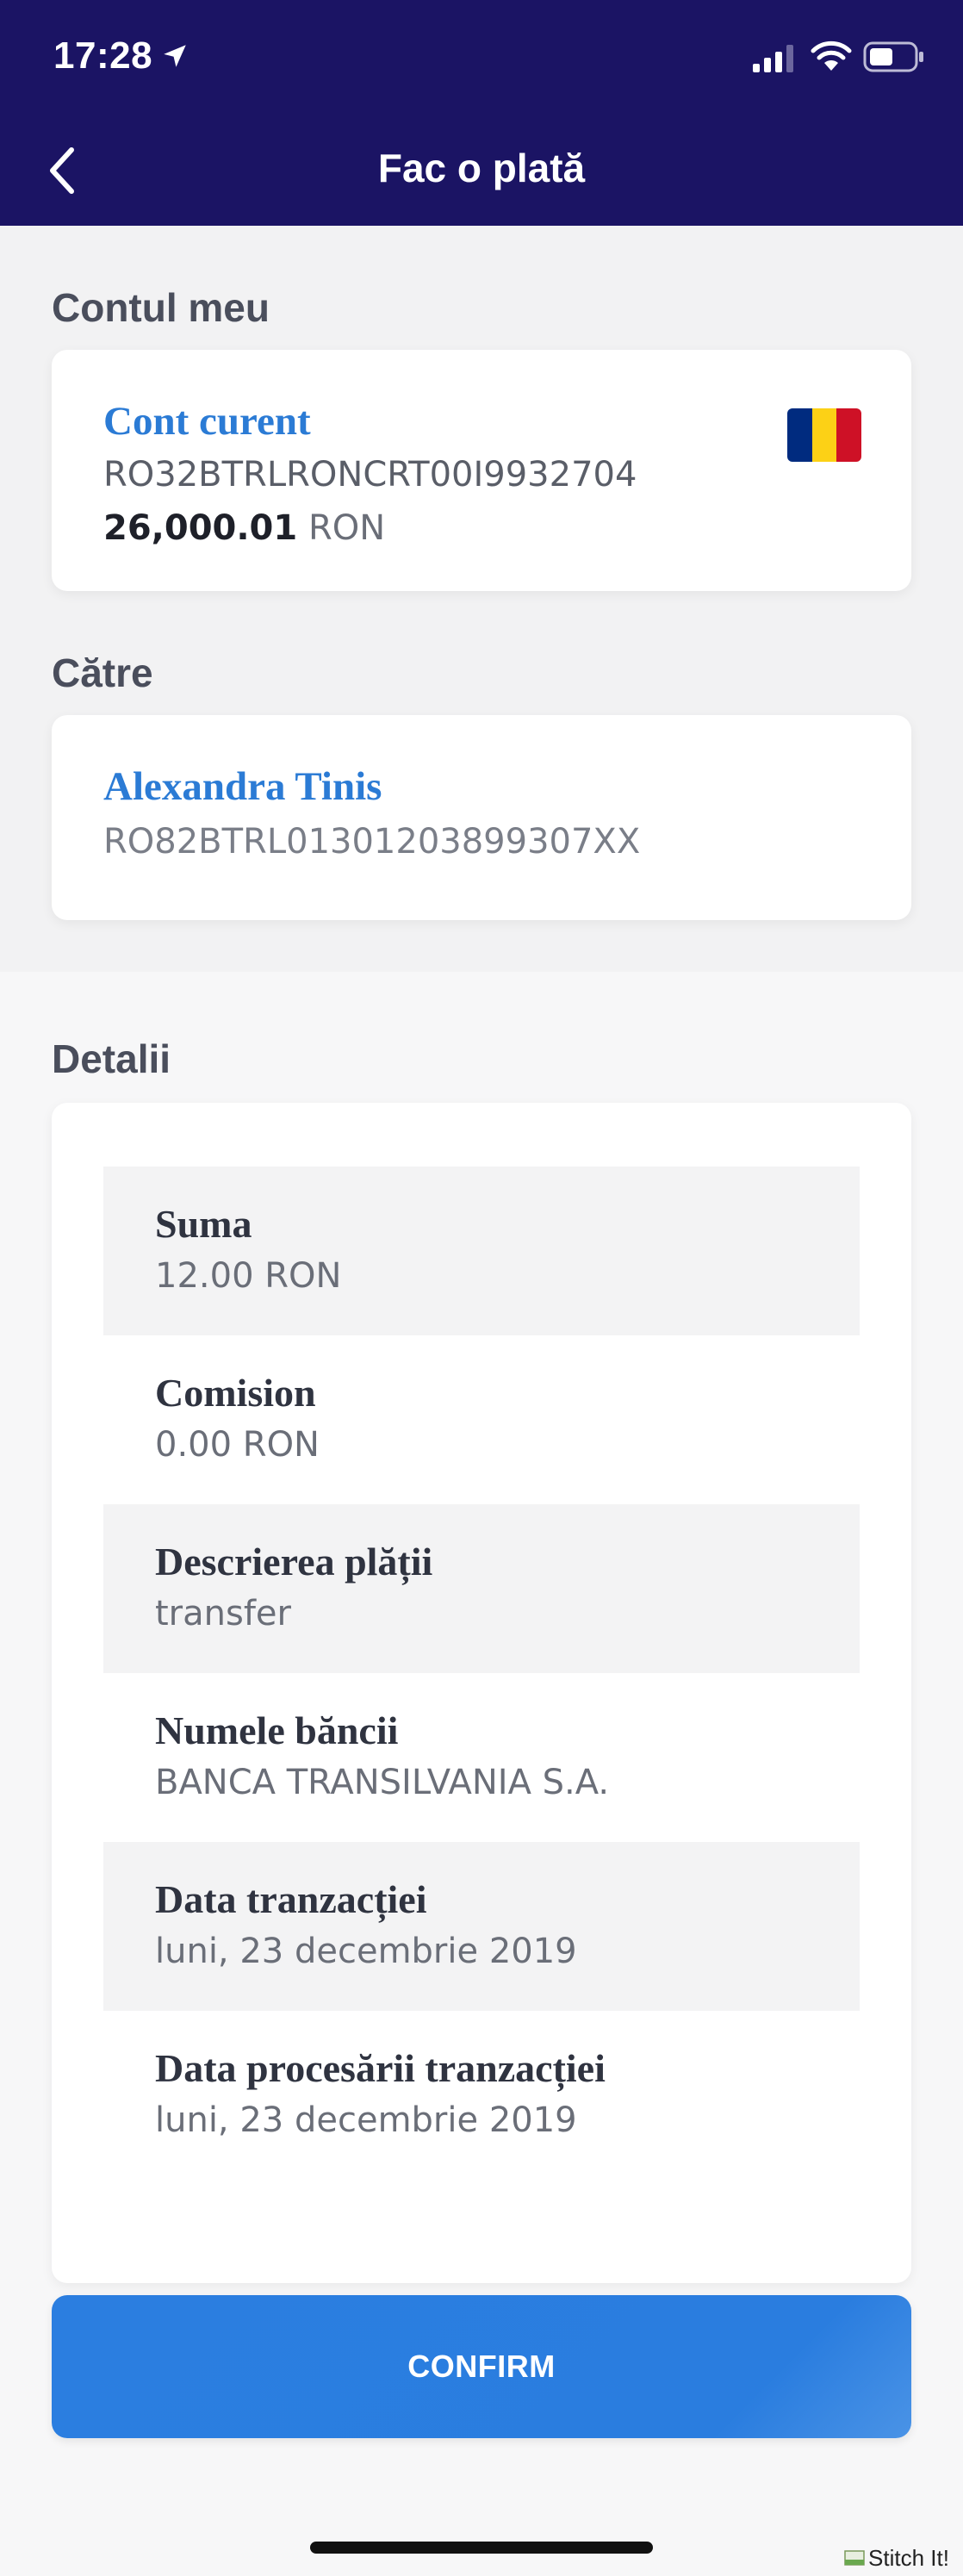 The width and height of the screenshot is (963, 2576). What do you see at coordinates (481, 1927) in the screenshot?
I see `detail-row-transaction-date: Data tranzacției luni, 23 decembrie 2019` at bounding box center [481, 1927].